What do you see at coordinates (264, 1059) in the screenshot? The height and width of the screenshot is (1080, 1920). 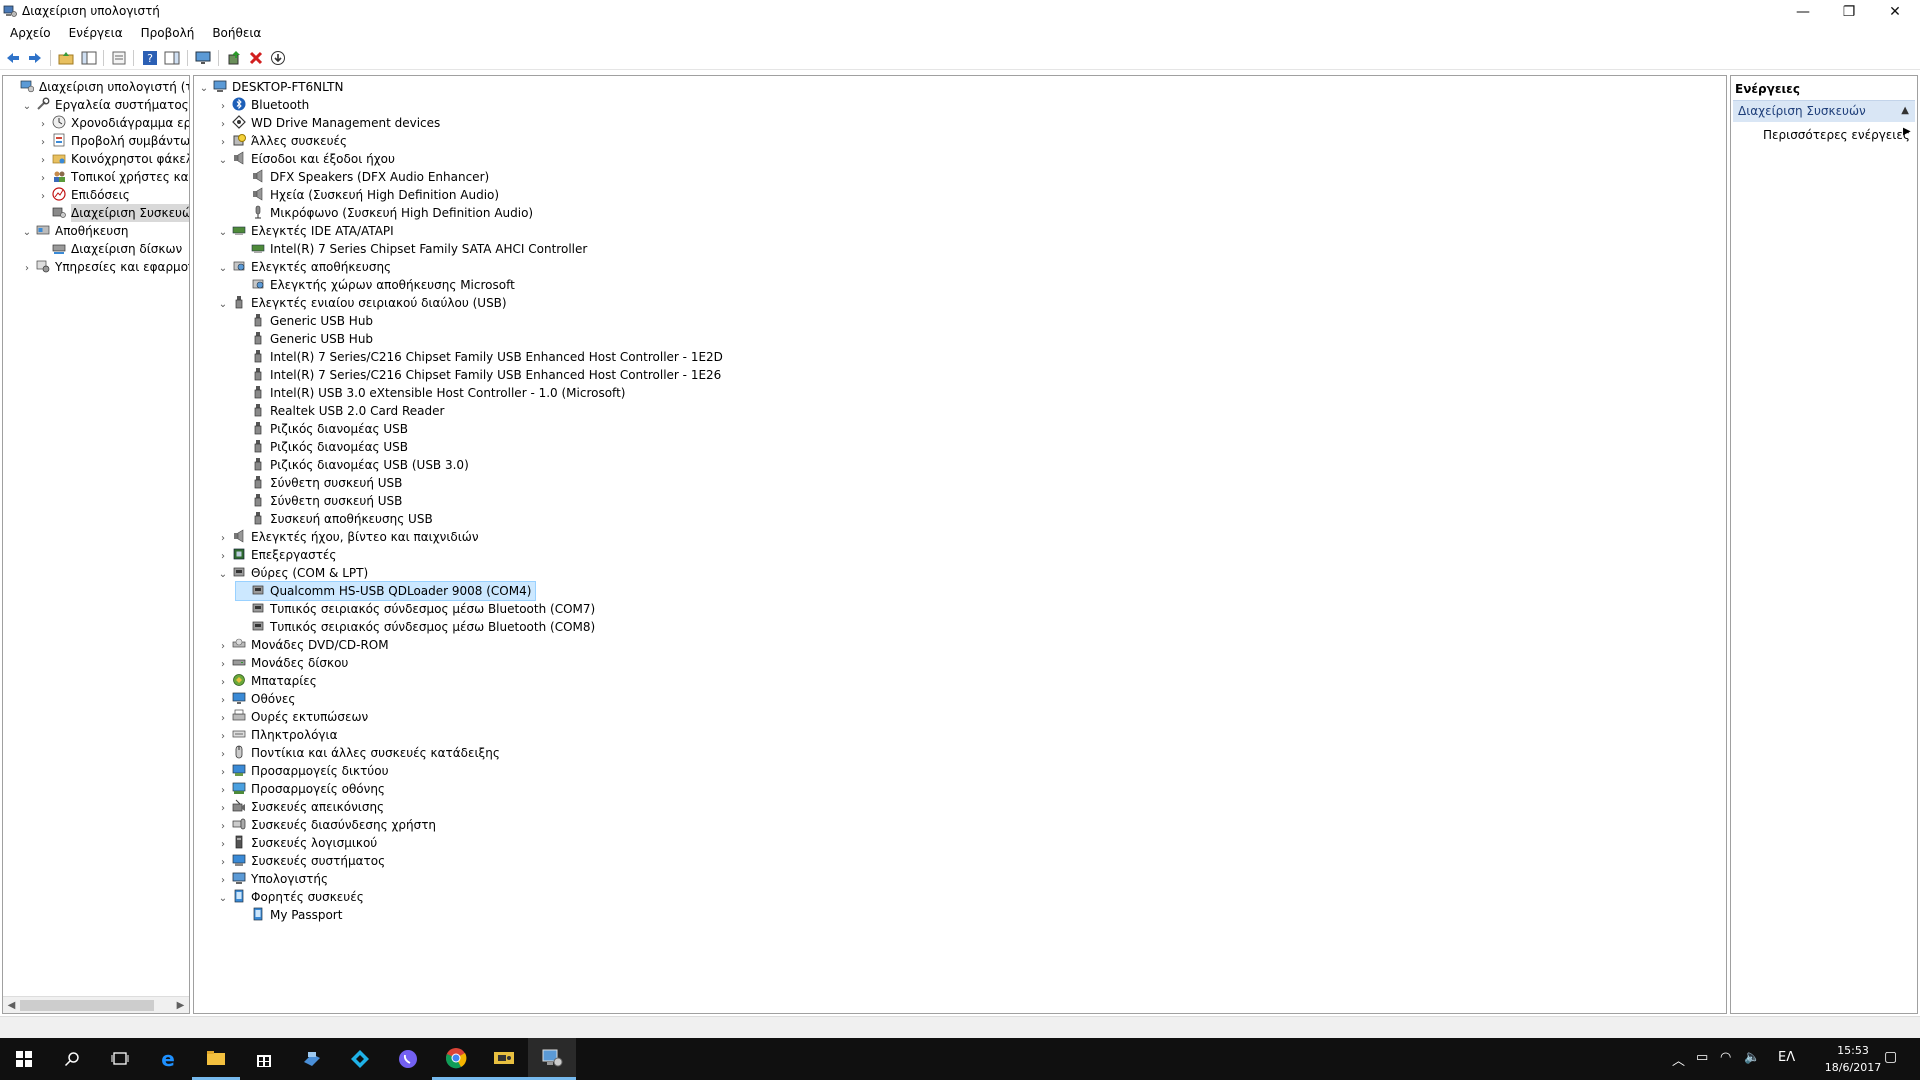 I see `store-icon` at bounding box center [264, 1059].